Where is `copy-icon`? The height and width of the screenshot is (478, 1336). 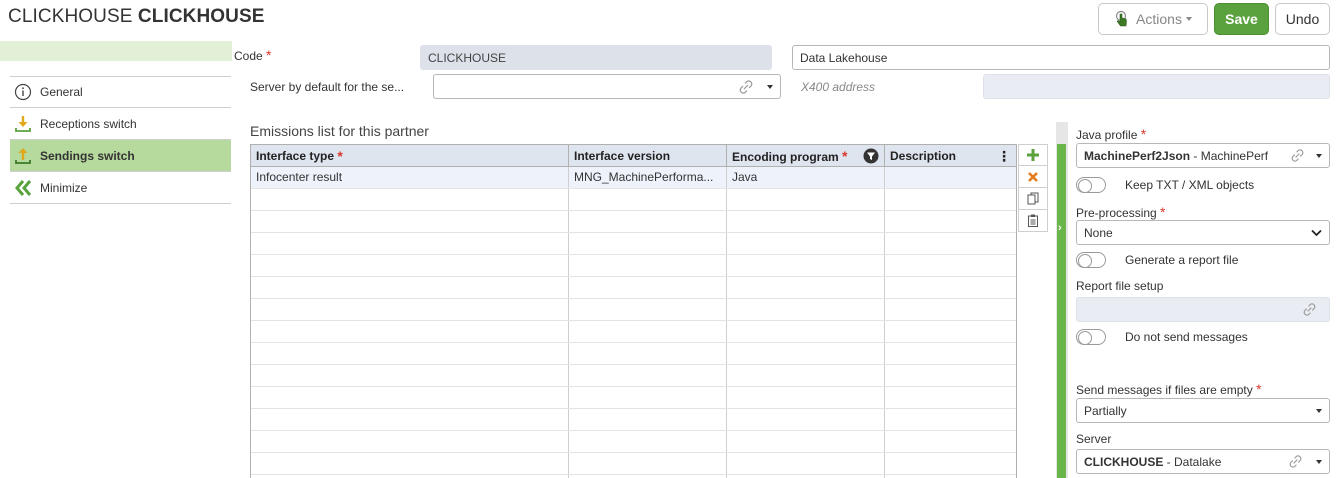 copy-icon is located at coordinates (1033, 198).